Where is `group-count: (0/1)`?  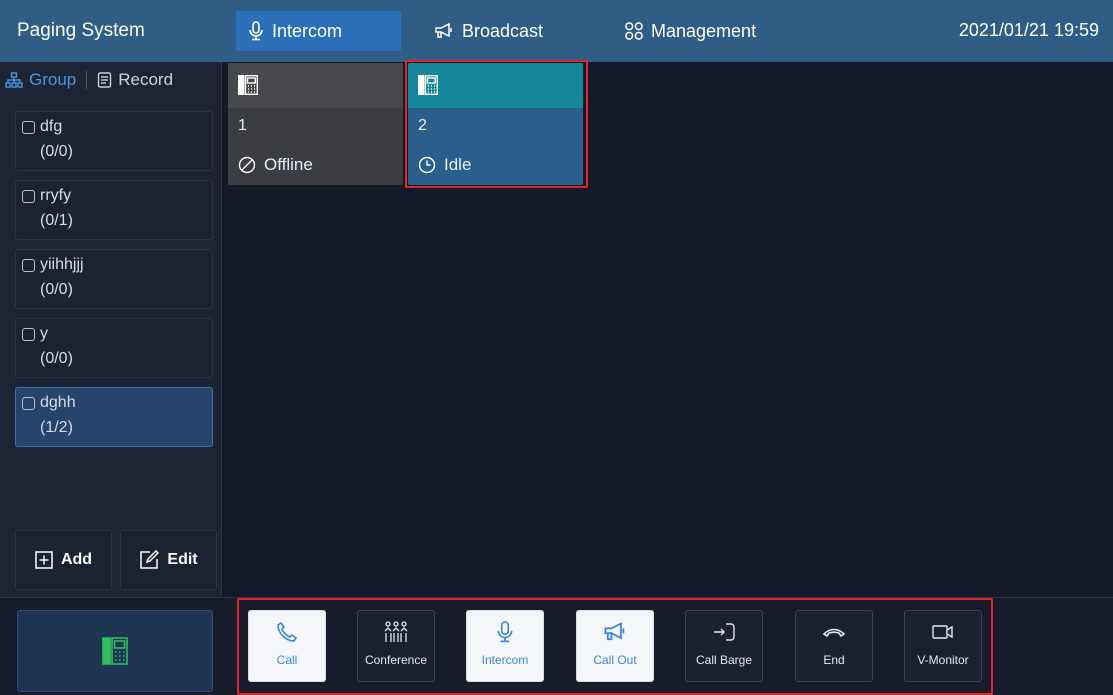
group-count: (0/1) is located at coordinates (56, 220).